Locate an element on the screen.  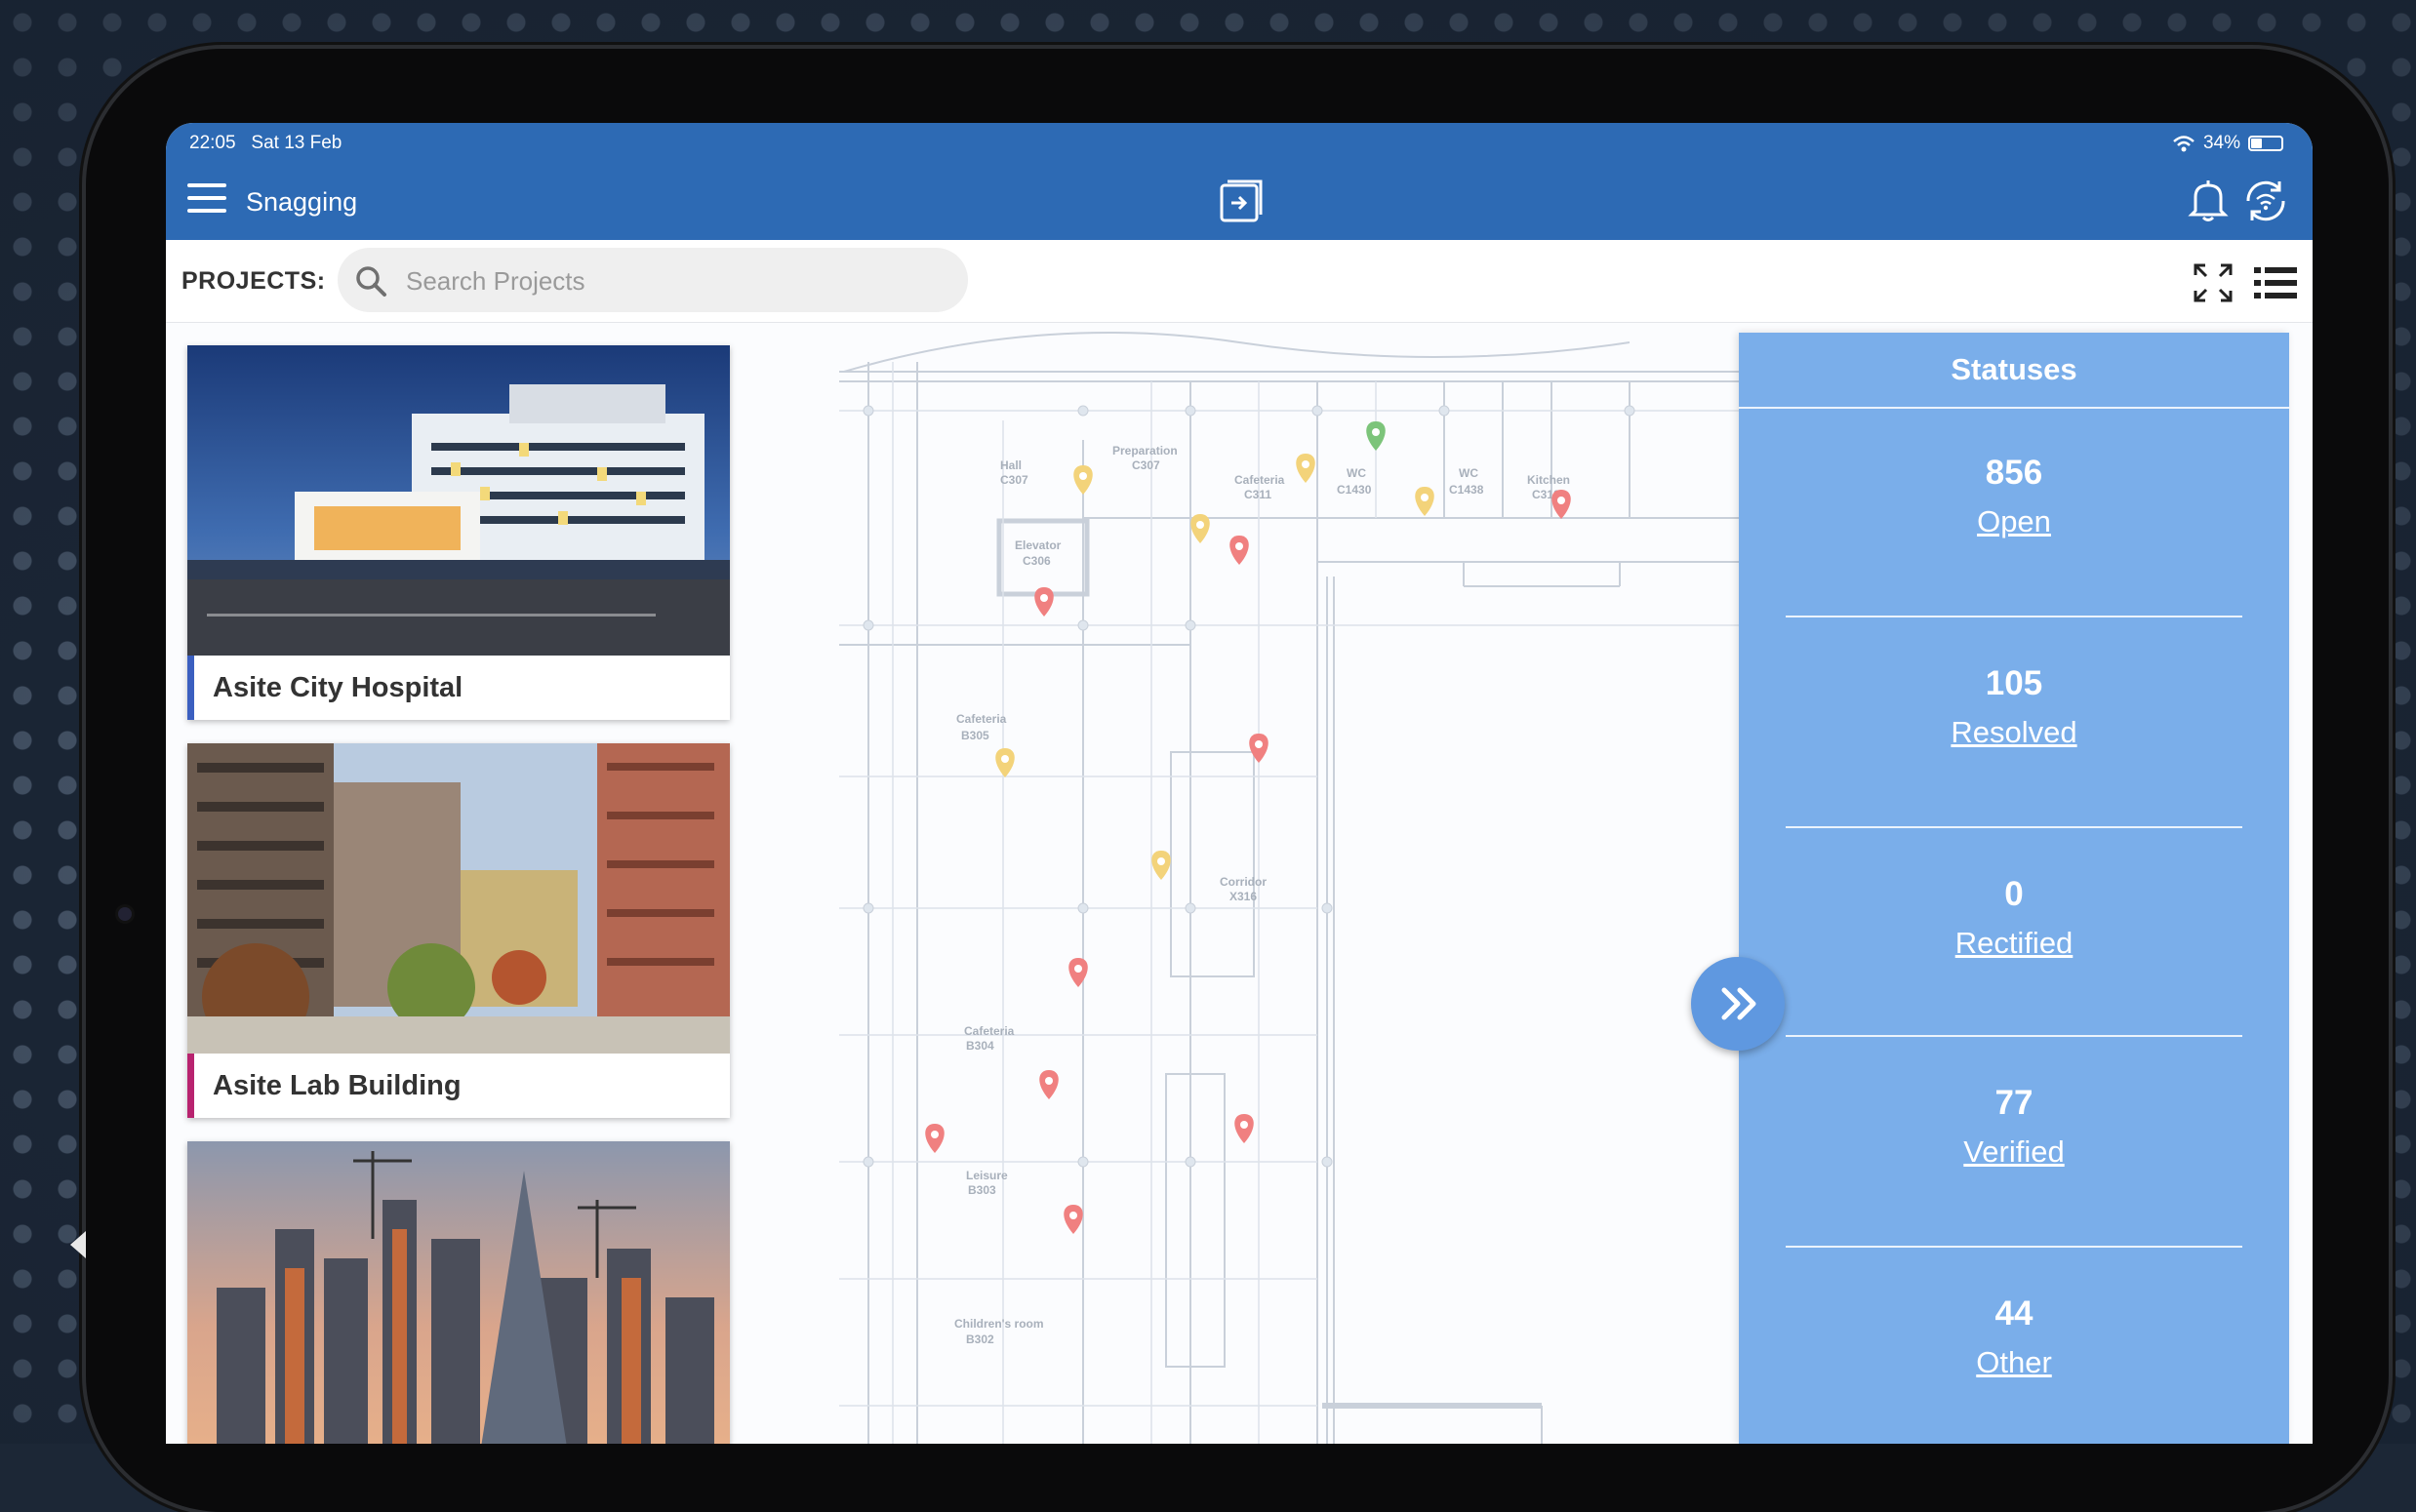
search-input is located at coordinates (679, 281).